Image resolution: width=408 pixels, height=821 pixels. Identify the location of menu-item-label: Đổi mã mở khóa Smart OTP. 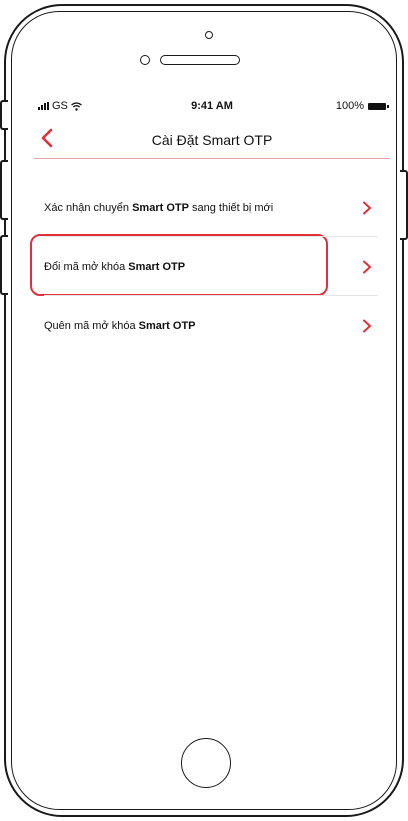
(115, 267).